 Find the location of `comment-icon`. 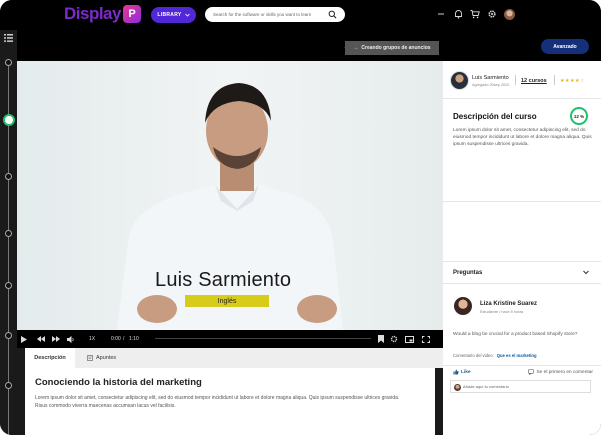

comment-icon is located at coordinates (531, 372).